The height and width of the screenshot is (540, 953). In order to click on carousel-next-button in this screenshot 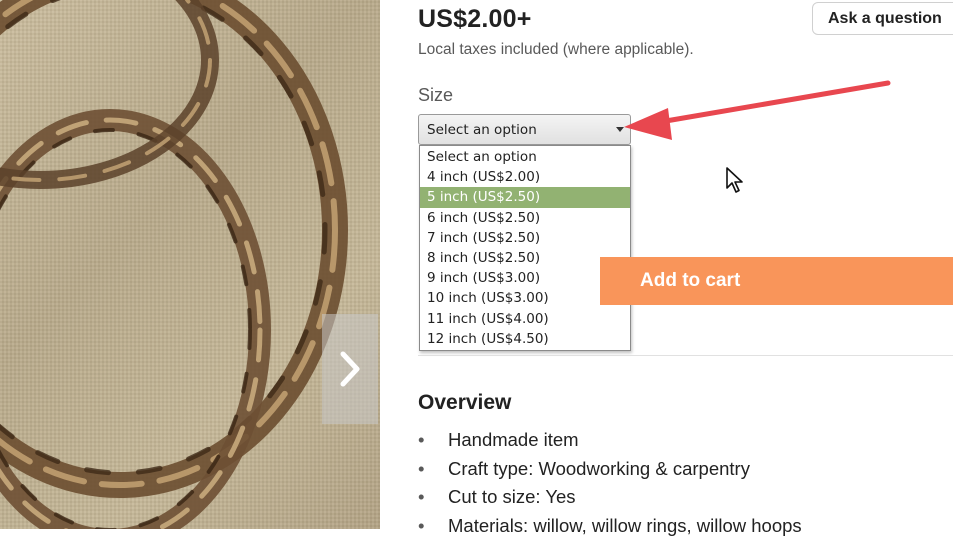, I will do `click(350, 369)`.